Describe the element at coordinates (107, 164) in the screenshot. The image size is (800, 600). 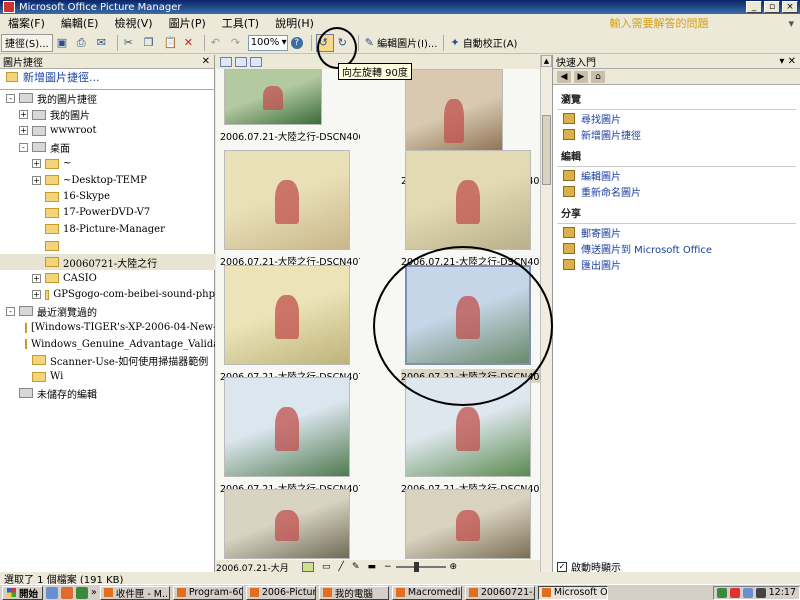
I see `tree-item: + ~` at that location.